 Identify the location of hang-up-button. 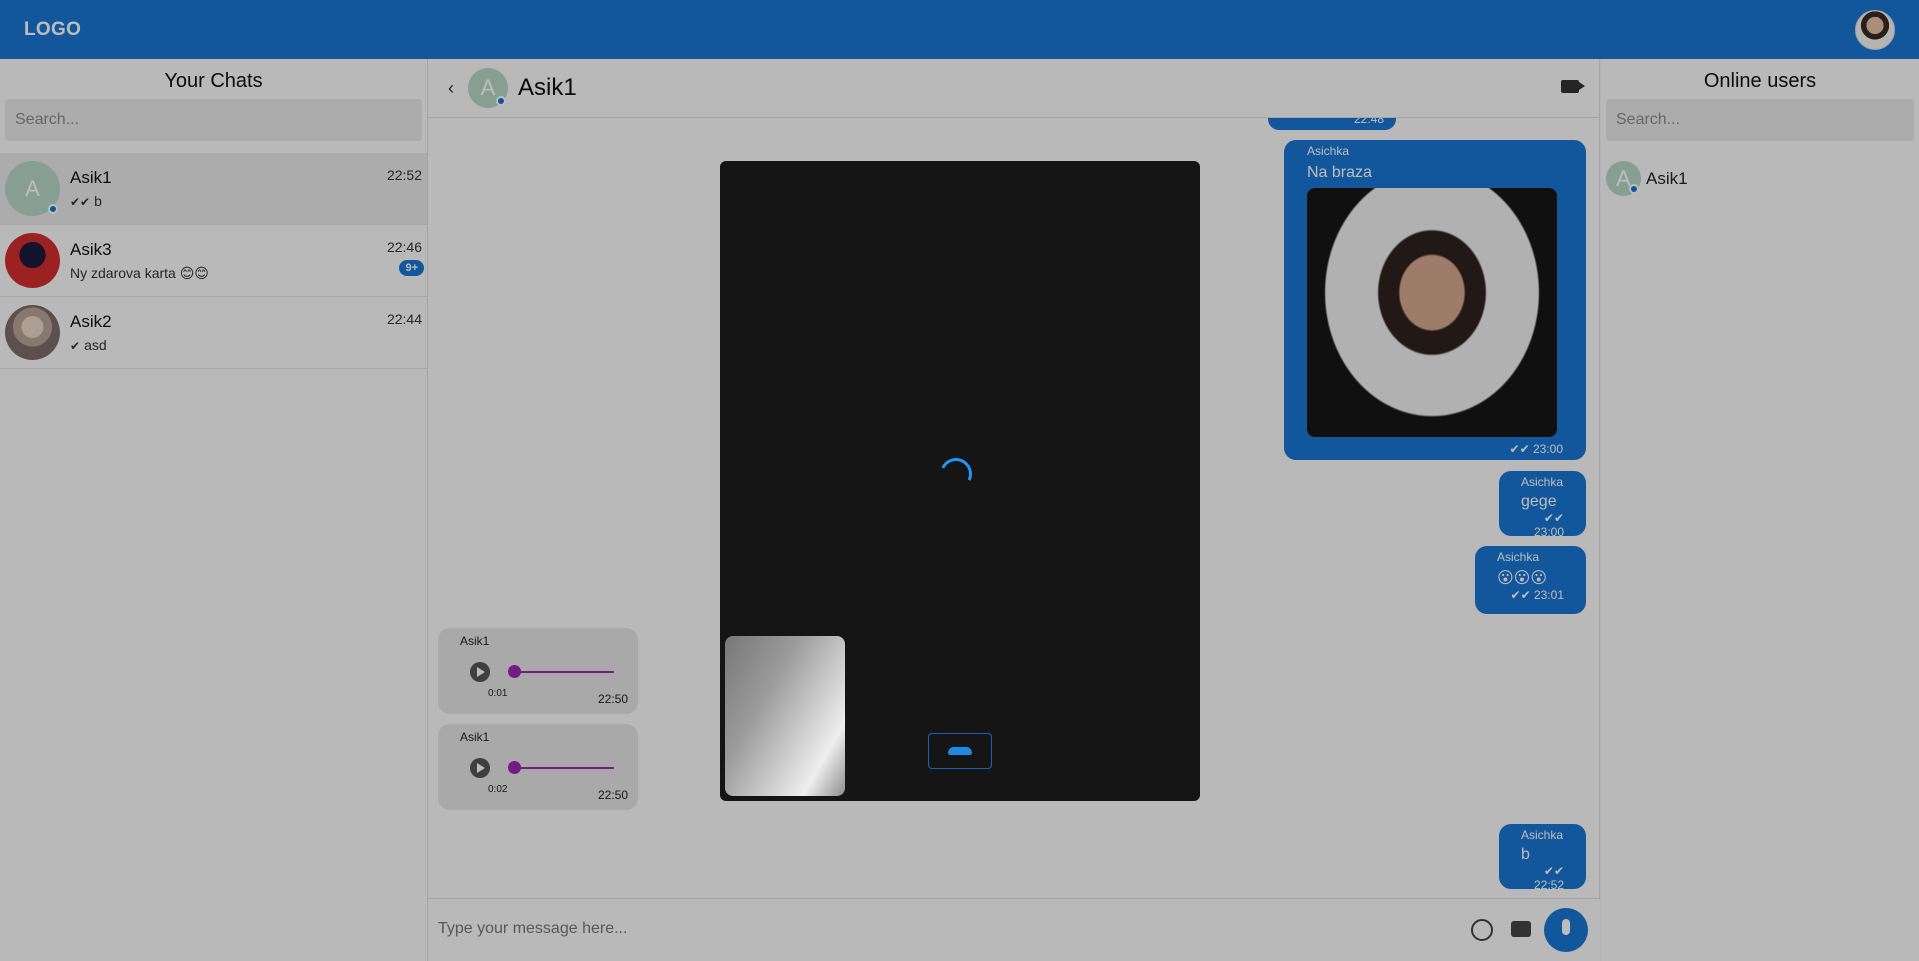
(960, 751).